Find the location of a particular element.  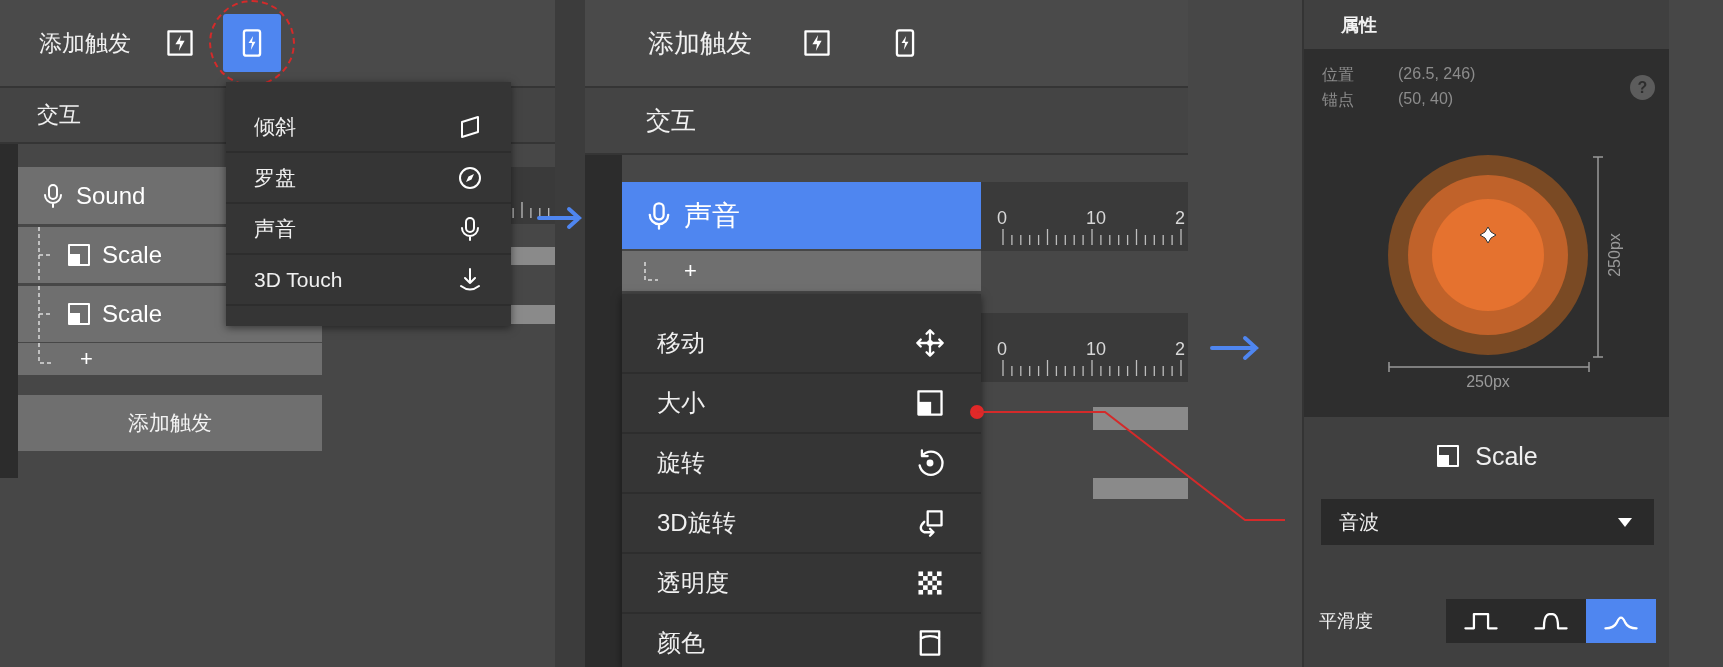

property-value: (26.5, 246) is located at coordinates (1437, 74).